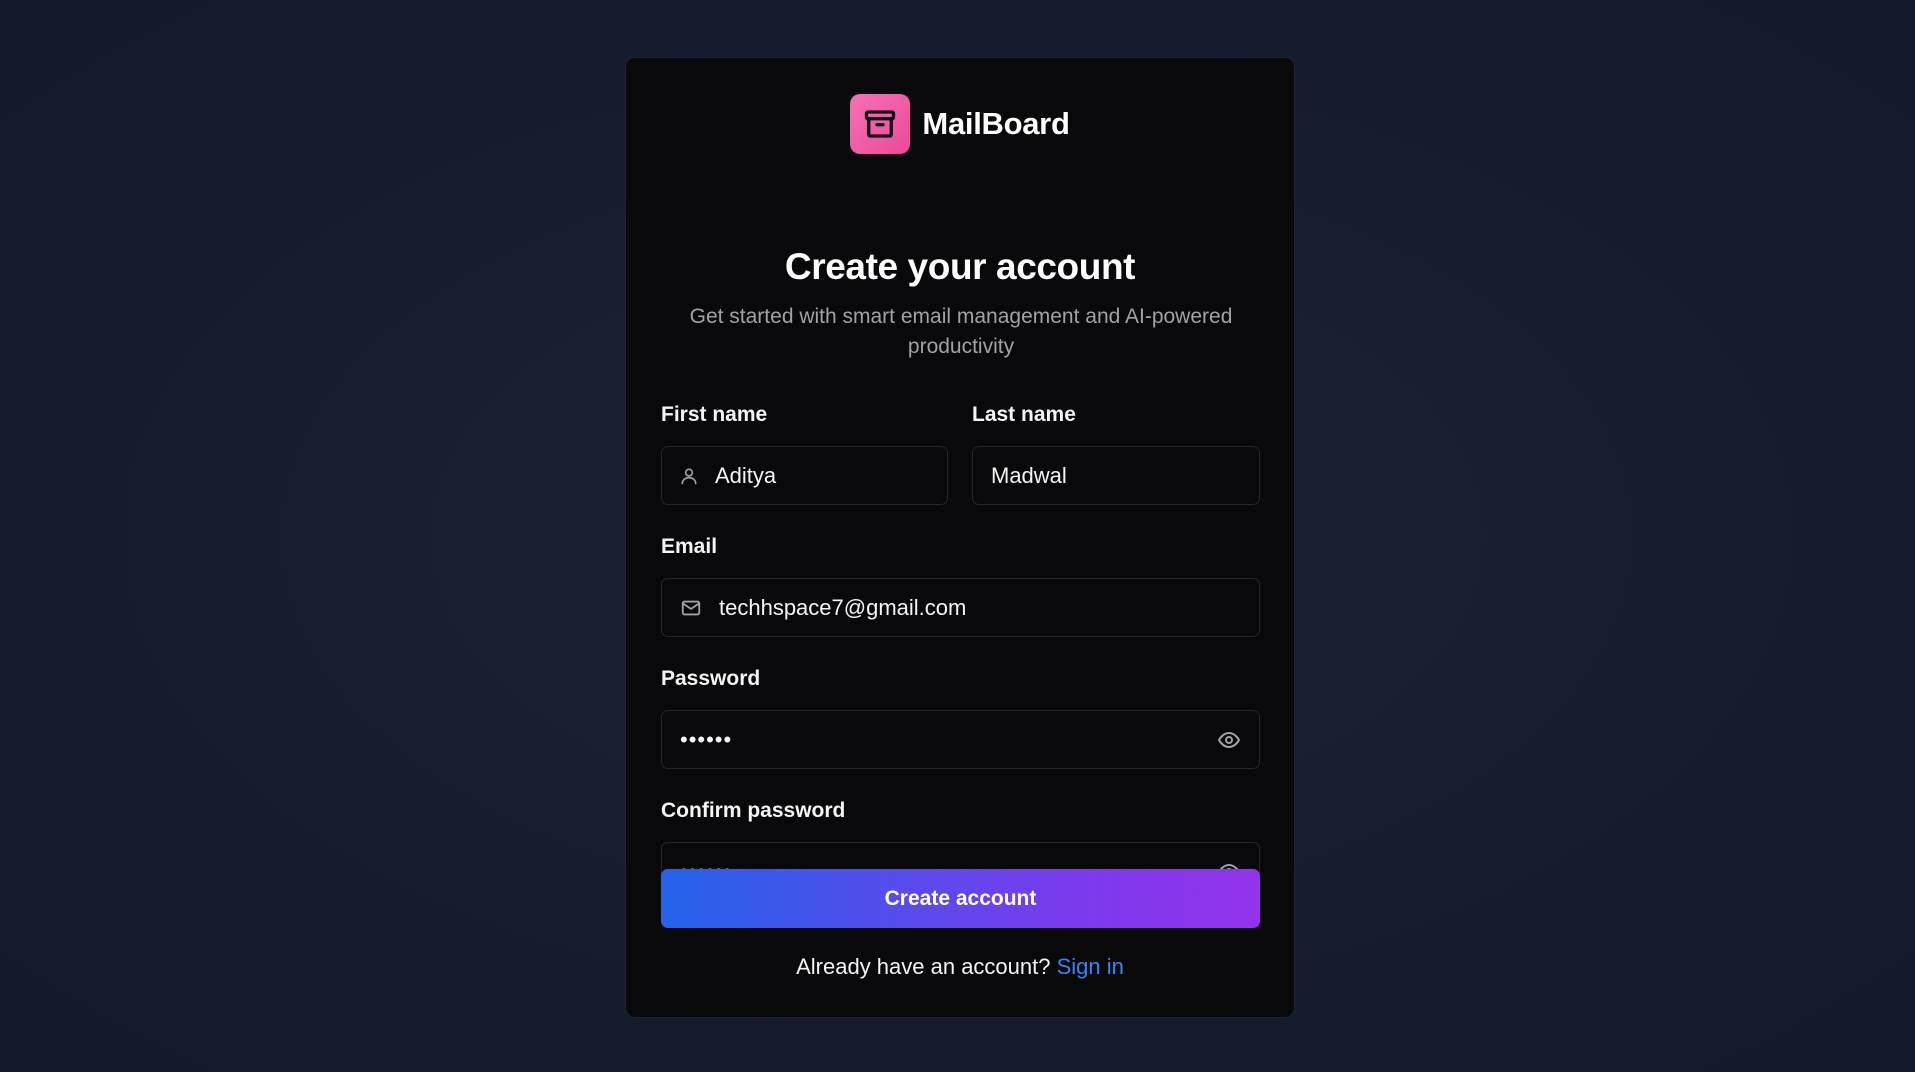 Image resolution: width=1915 pixels, height=1072 pixels. I want to click on email-field, so click(960, 607).